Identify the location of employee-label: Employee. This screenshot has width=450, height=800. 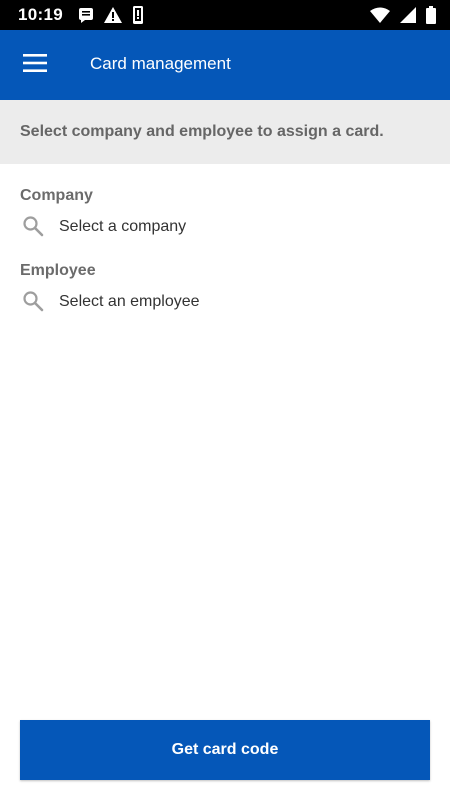
(58, 270).